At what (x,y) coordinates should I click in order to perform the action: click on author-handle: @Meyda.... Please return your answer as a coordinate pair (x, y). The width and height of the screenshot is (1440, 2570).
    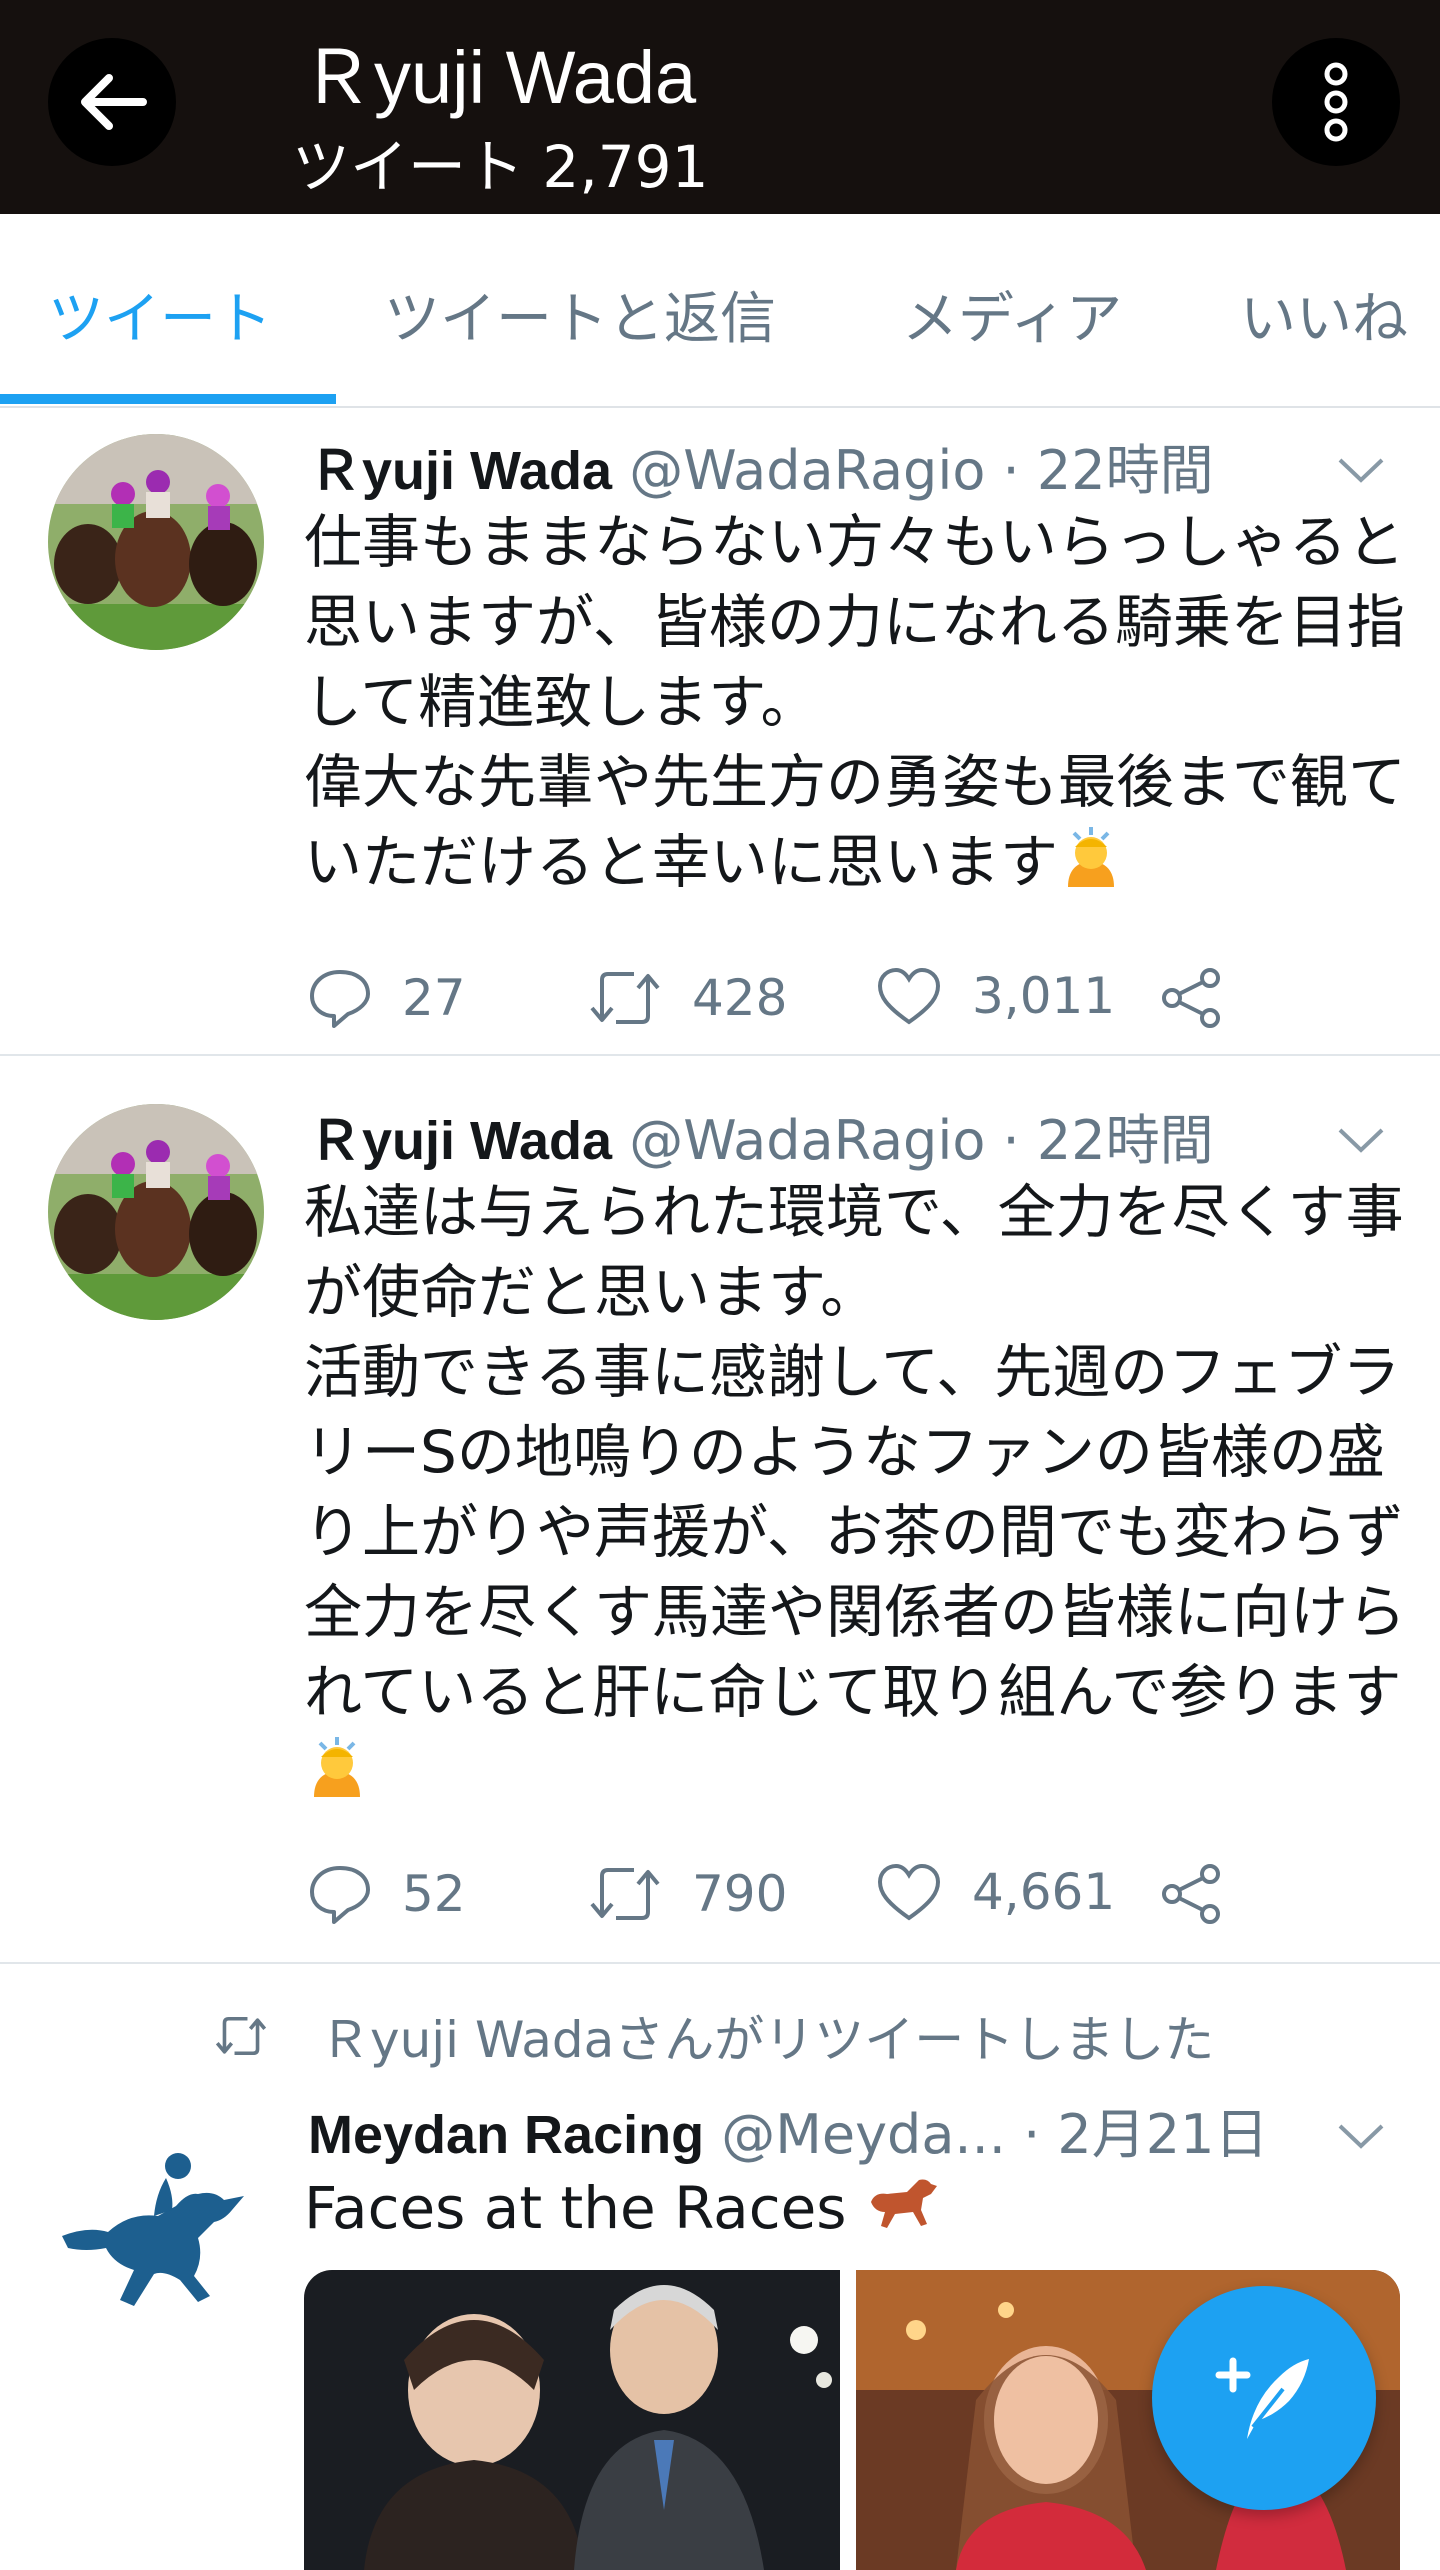
    Looking at the image, I should click on (863, 2134).